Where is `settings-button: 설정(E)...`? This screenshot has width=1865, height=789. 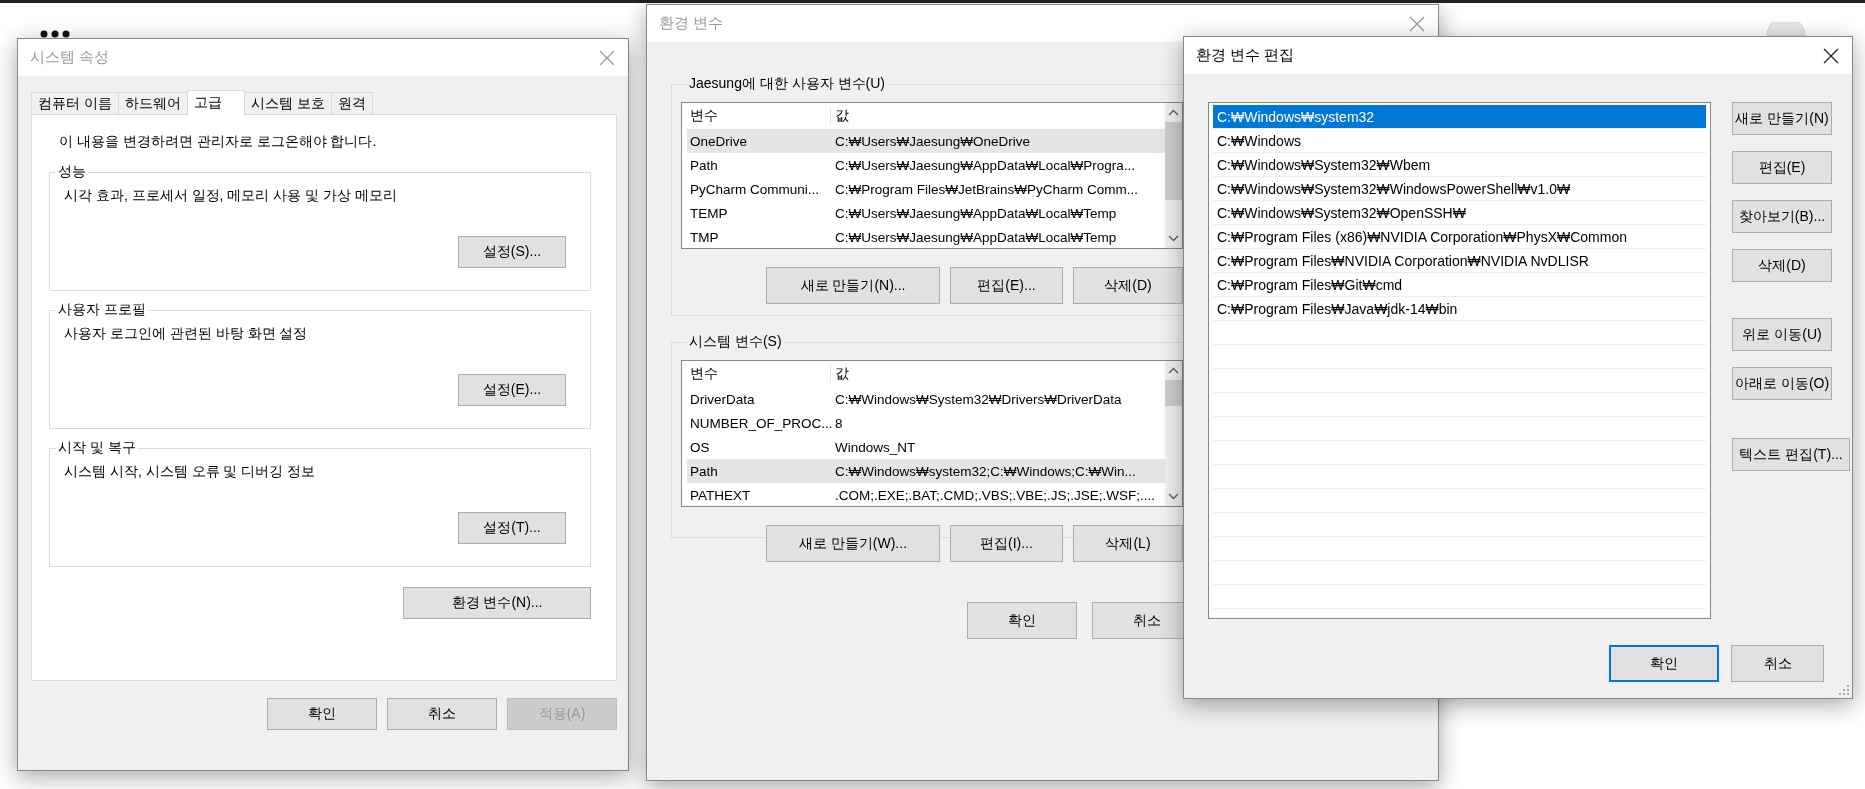 settings-button: 설정(E)... is located at coordinates (512, 390).